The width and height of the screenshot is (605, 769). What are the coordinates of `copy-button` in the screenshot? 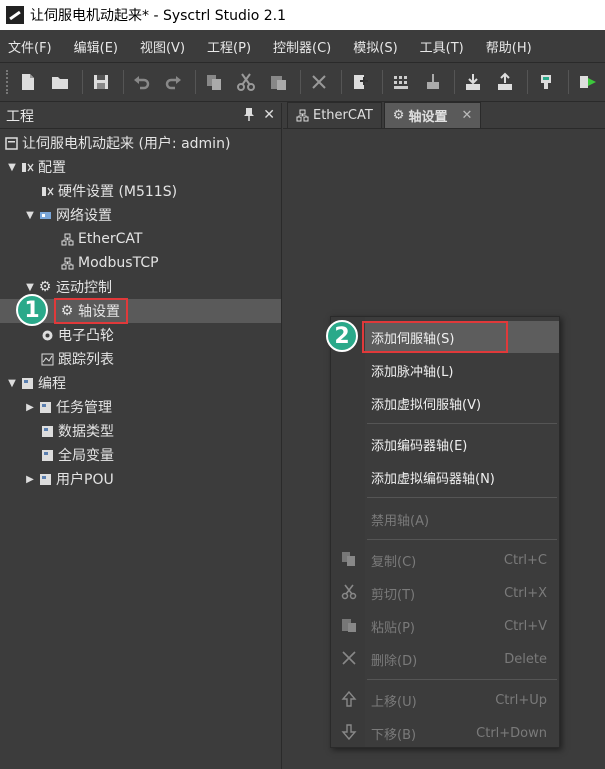 It's located at (214, 82).